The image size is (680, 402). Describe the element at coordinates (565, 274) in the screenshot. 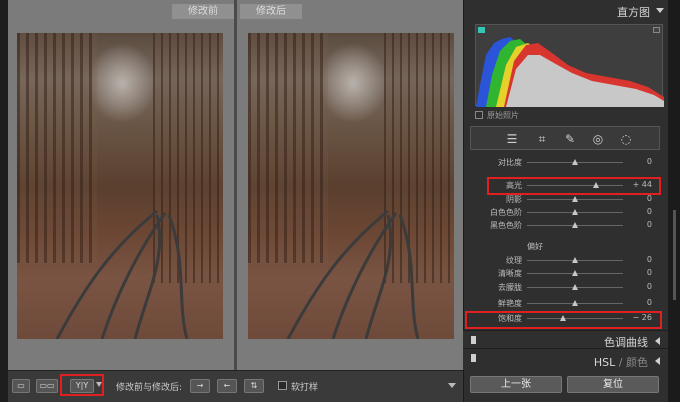

I see `slider-row: 清晰度 0` at that location.